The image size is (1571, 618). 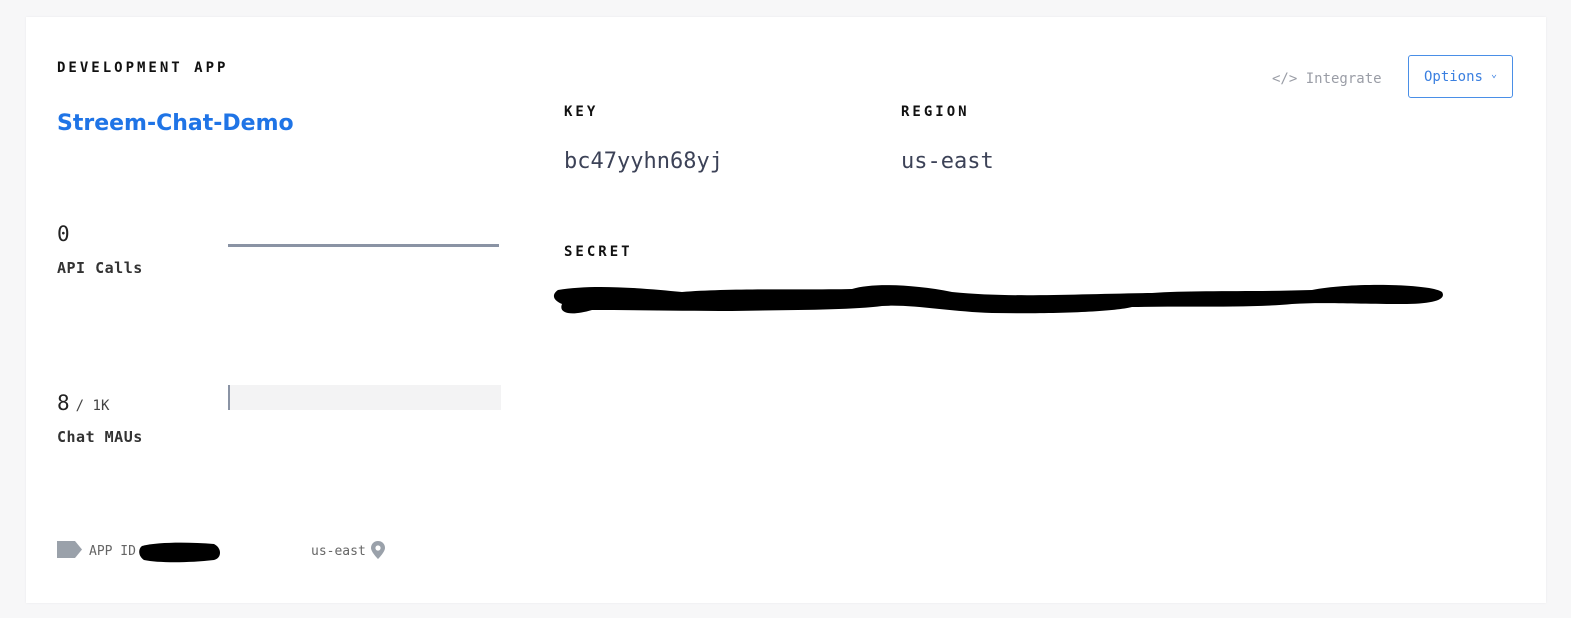 I want to click on secret-label: SECRET, so click(x=598, y=252).